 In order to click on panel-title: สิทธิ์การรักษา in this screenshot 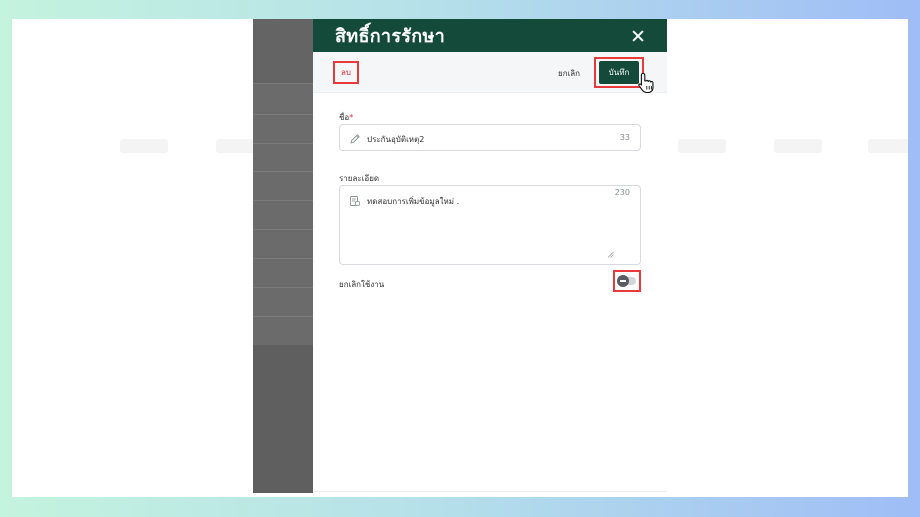, I will do `click(390, 36)`.